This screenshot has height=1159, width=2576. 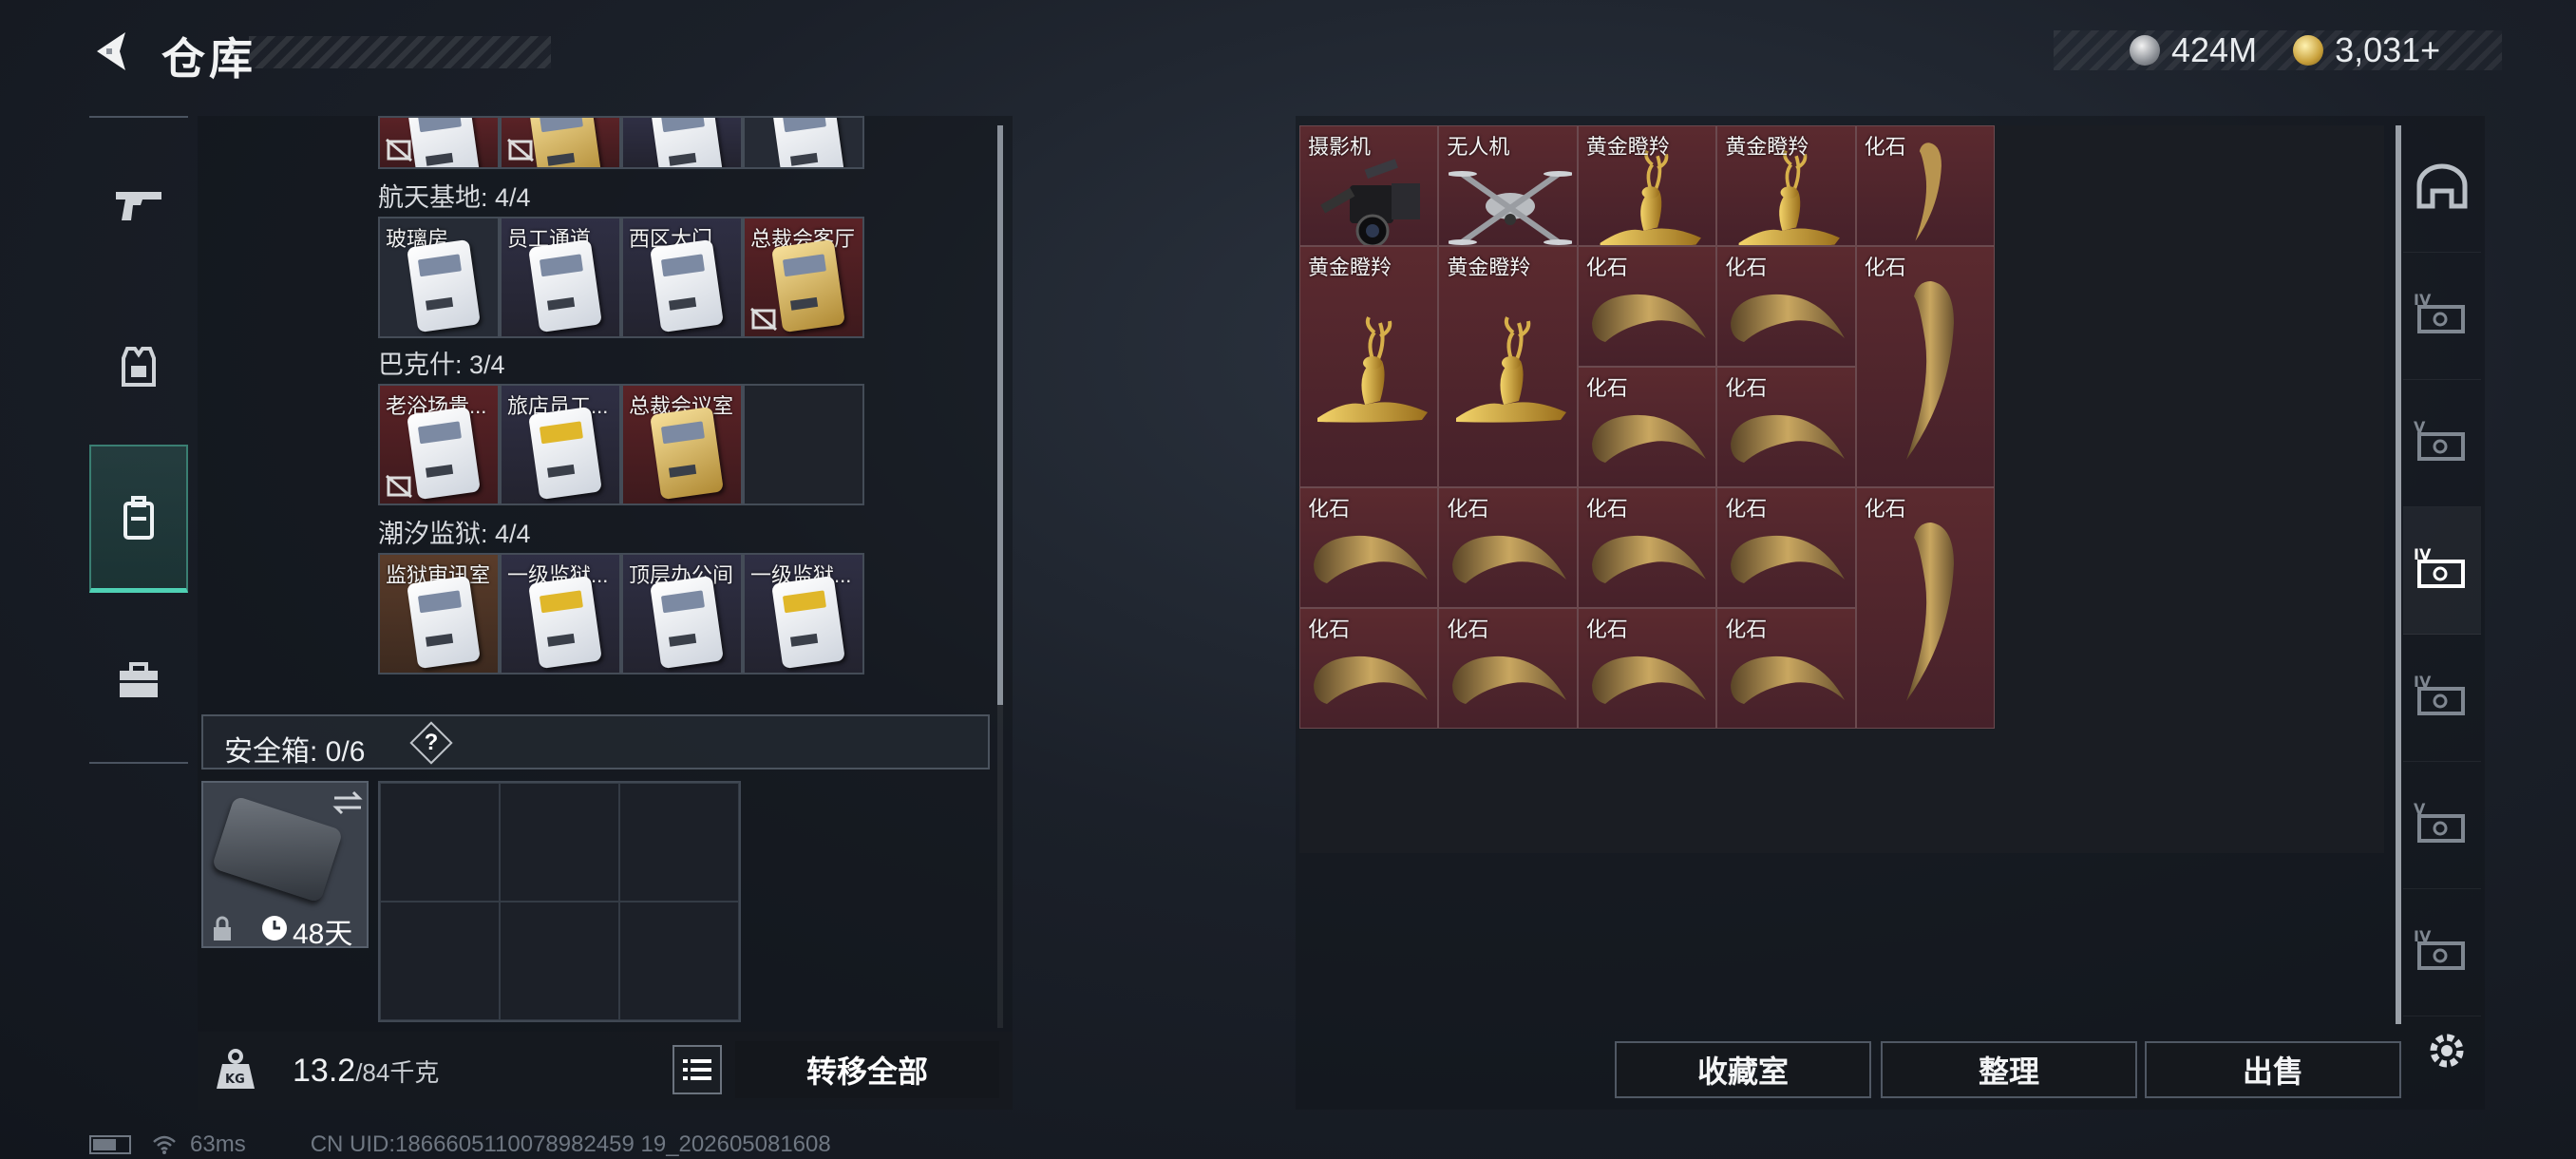 I want to click on safebox-item: 48天, so click(x=285, y=865).